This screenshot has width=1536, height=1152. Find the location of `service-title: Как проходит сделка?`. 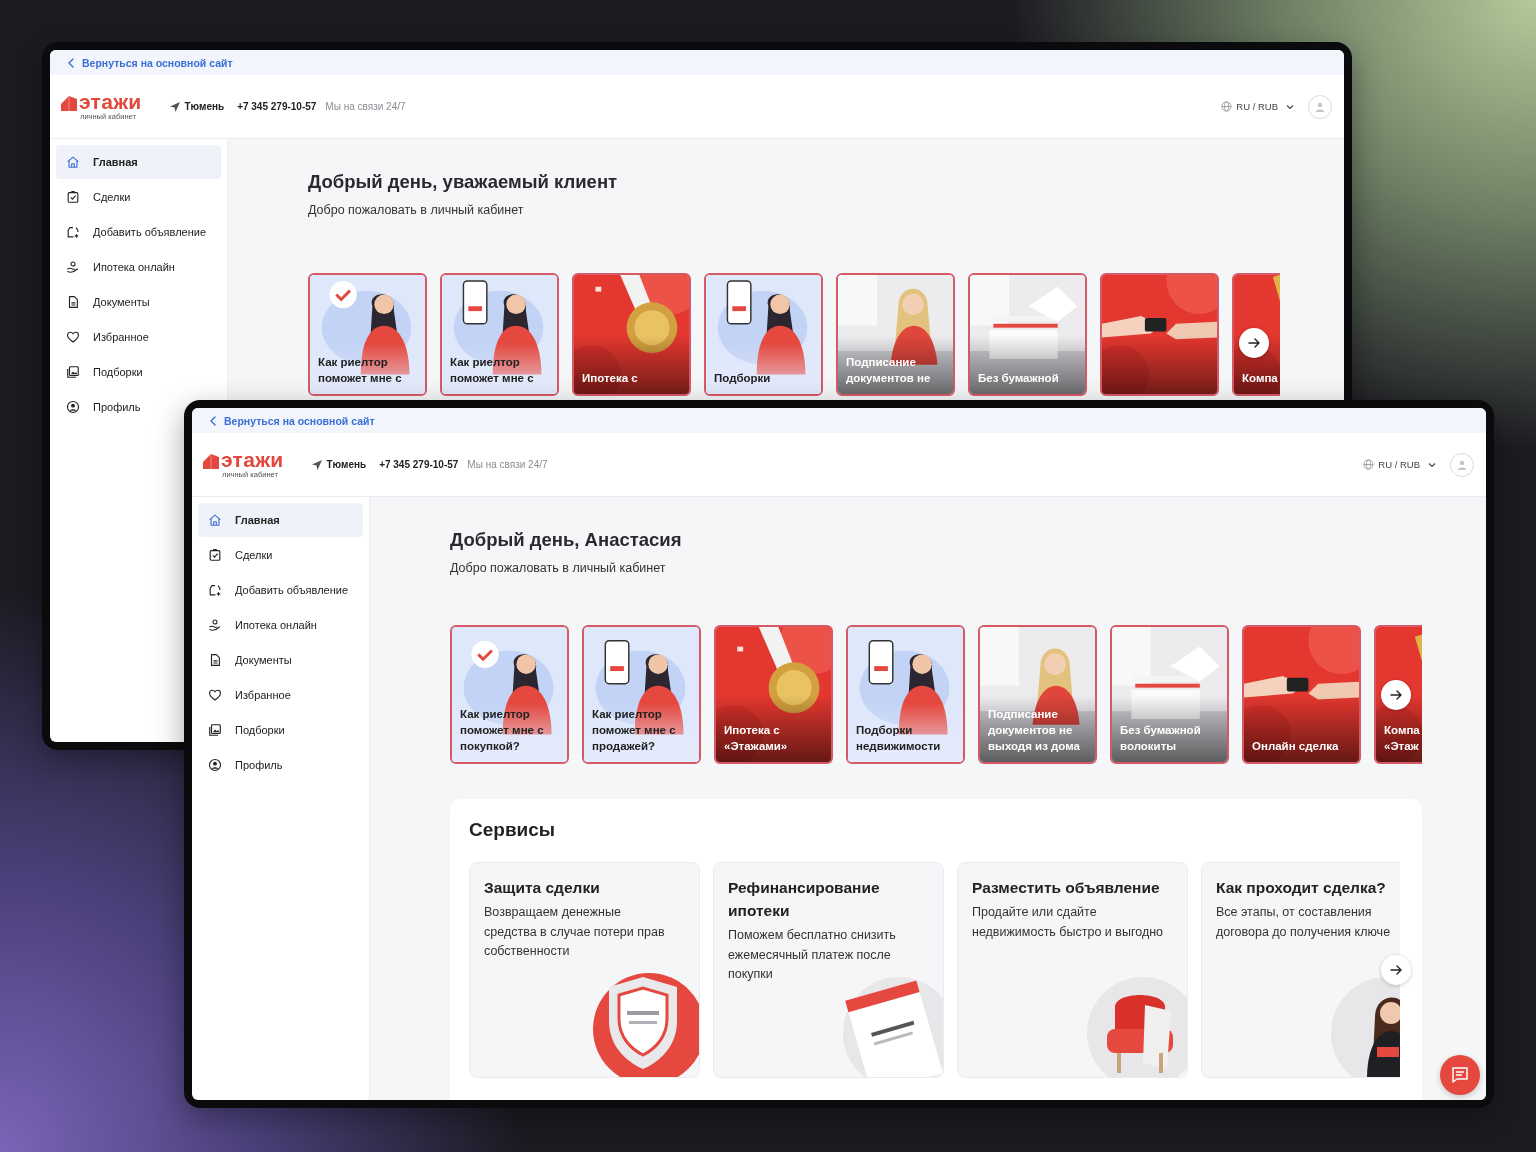

service-title: Как проходит сделка? is located at coordinates (1301, 888).